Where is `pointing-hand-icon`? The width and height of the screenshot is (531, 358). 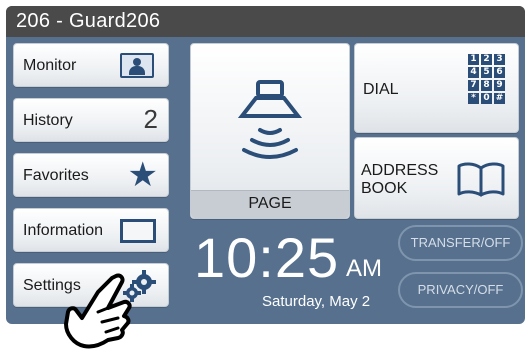
pointing-hand-icon is located at coordinates (98, 311).